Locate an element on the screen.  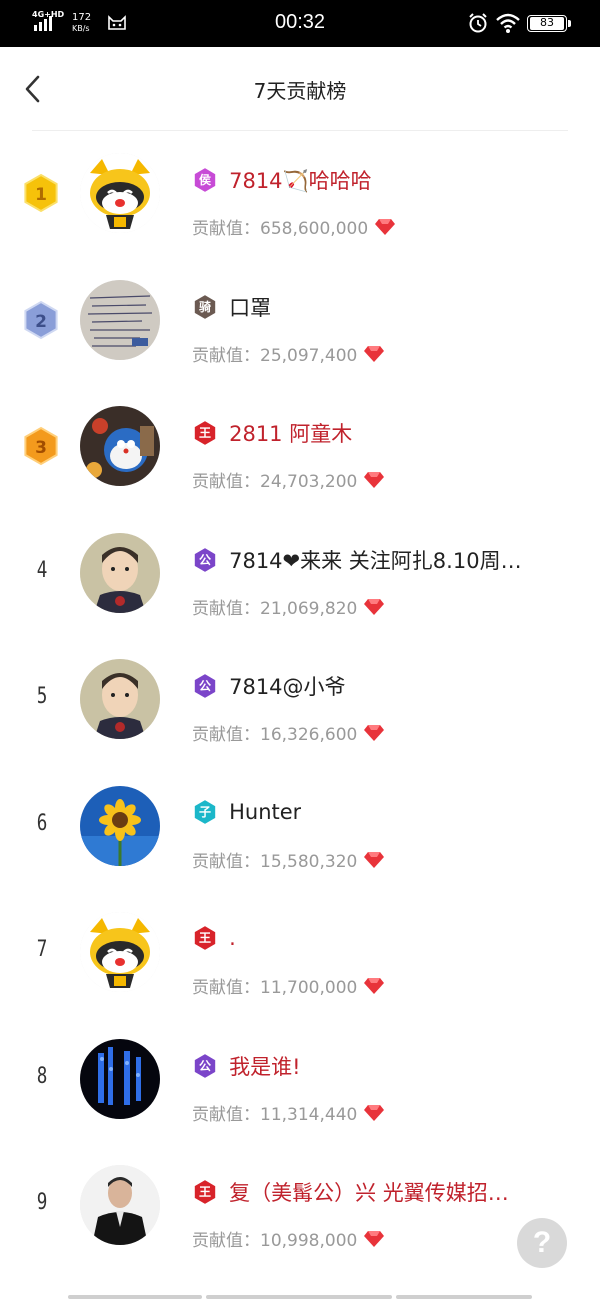
badge-label: 骑 is located at coordinates (204, 306).